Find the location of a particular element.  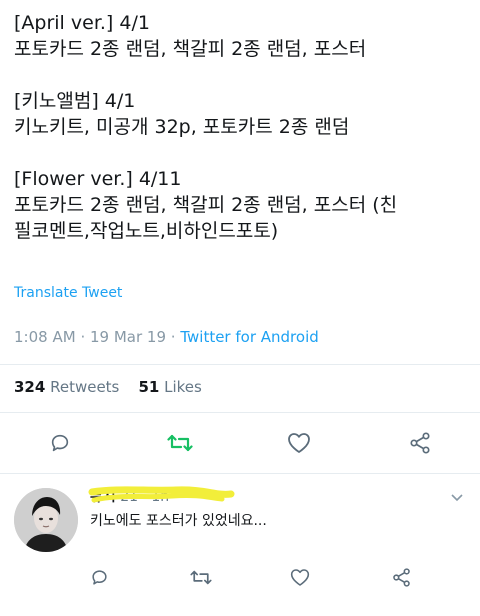

tweet-line: 키노키트, 미공개 32p, 포토카트 2종 랜덤 is located at coordinates (182, 127).